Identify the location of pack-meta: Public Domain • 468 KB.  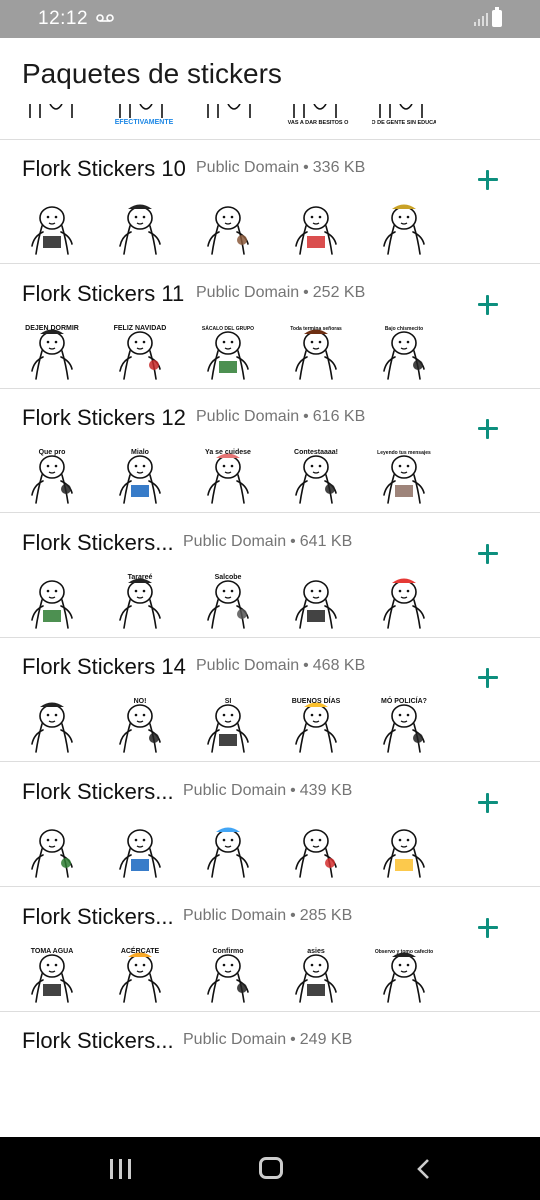
(280, 666).